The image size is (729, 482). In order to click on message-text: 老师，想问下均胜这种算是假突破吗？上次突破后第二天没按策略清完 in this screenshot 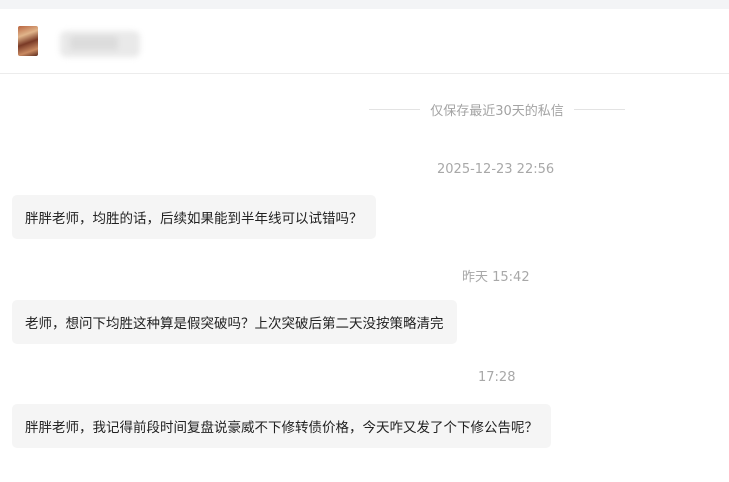, I will do `click(234, 324)`.